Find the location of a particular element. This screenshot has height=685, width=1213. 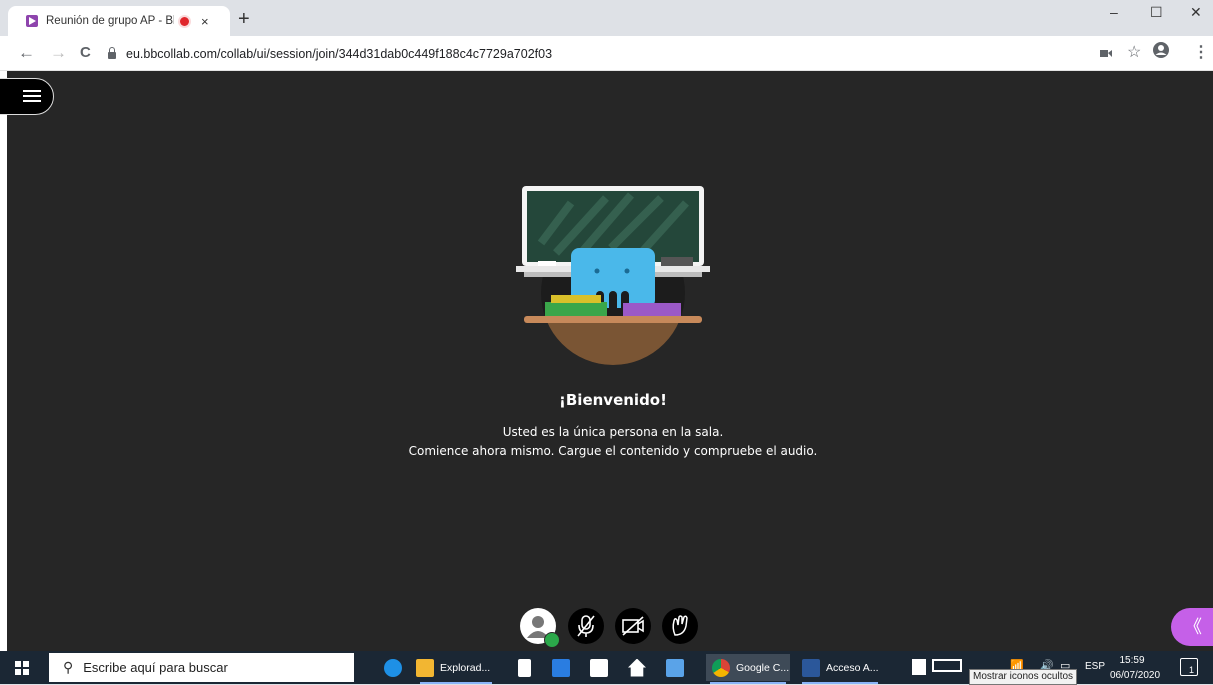

chrome-icon is located at coordinates (721, 667).